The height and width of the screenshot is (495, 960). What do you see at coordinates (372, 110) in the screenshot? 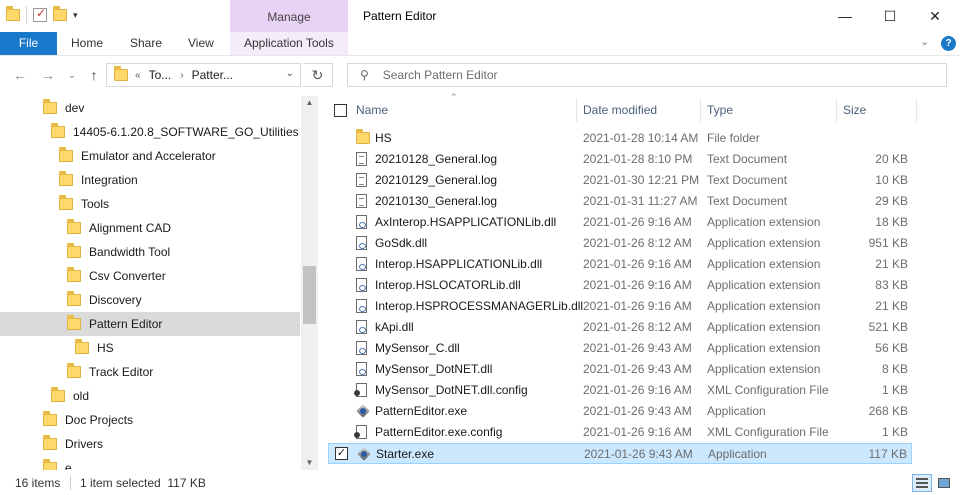
I see `column-header-name: Name` at bounding box center [372, 110].